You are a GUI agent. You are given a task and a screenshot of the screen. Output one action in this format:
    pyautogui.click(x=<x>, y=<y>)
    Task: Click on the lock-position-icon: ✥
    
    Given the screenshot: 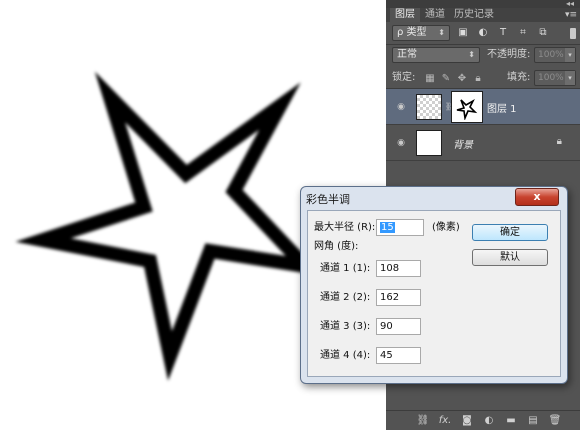 What is the action you would take?
    pyautogui.click(x=462, y=79)
    